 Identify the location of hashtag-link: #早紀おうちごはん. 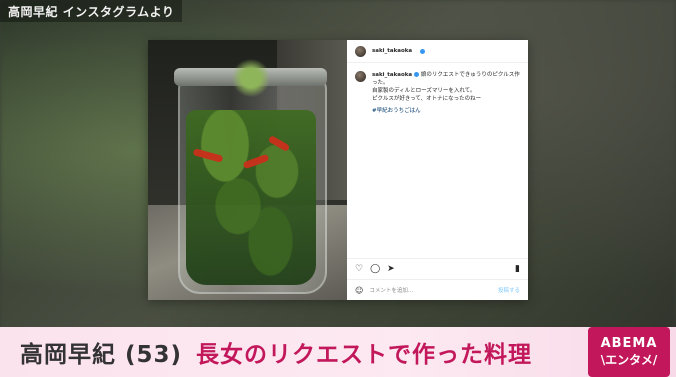
(446, 111).